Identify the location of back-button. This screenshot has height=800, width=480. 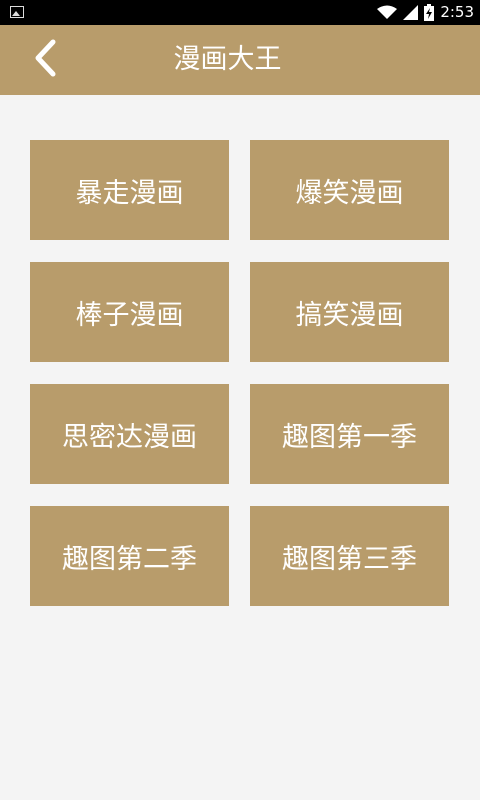
(45, 60).